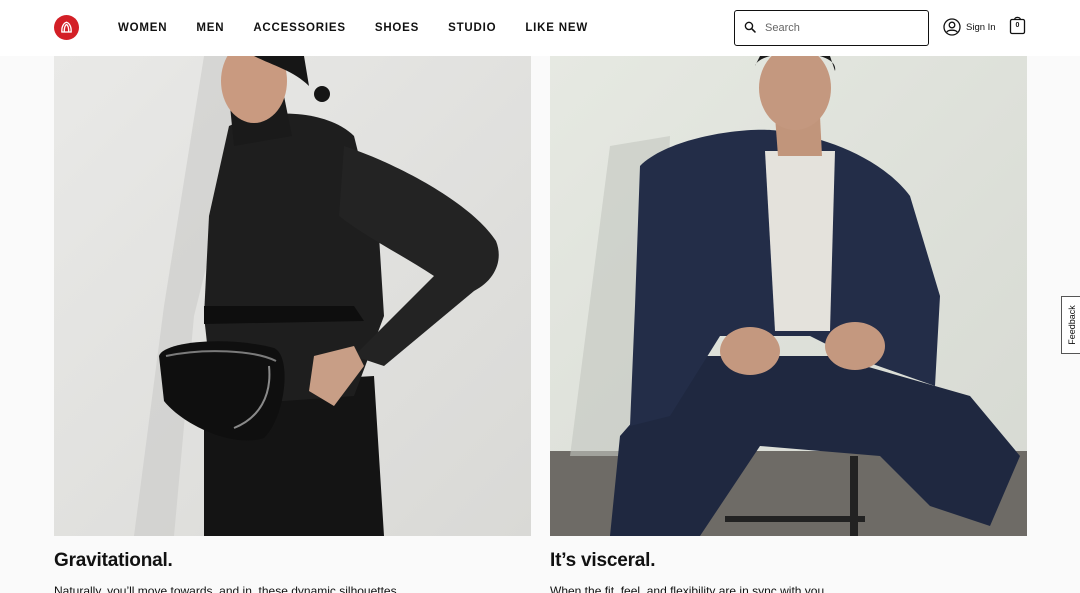  What do you see at coordinates (952, 27) in the screenshot?
I see `user-icon` at bounding box center [952, 27].